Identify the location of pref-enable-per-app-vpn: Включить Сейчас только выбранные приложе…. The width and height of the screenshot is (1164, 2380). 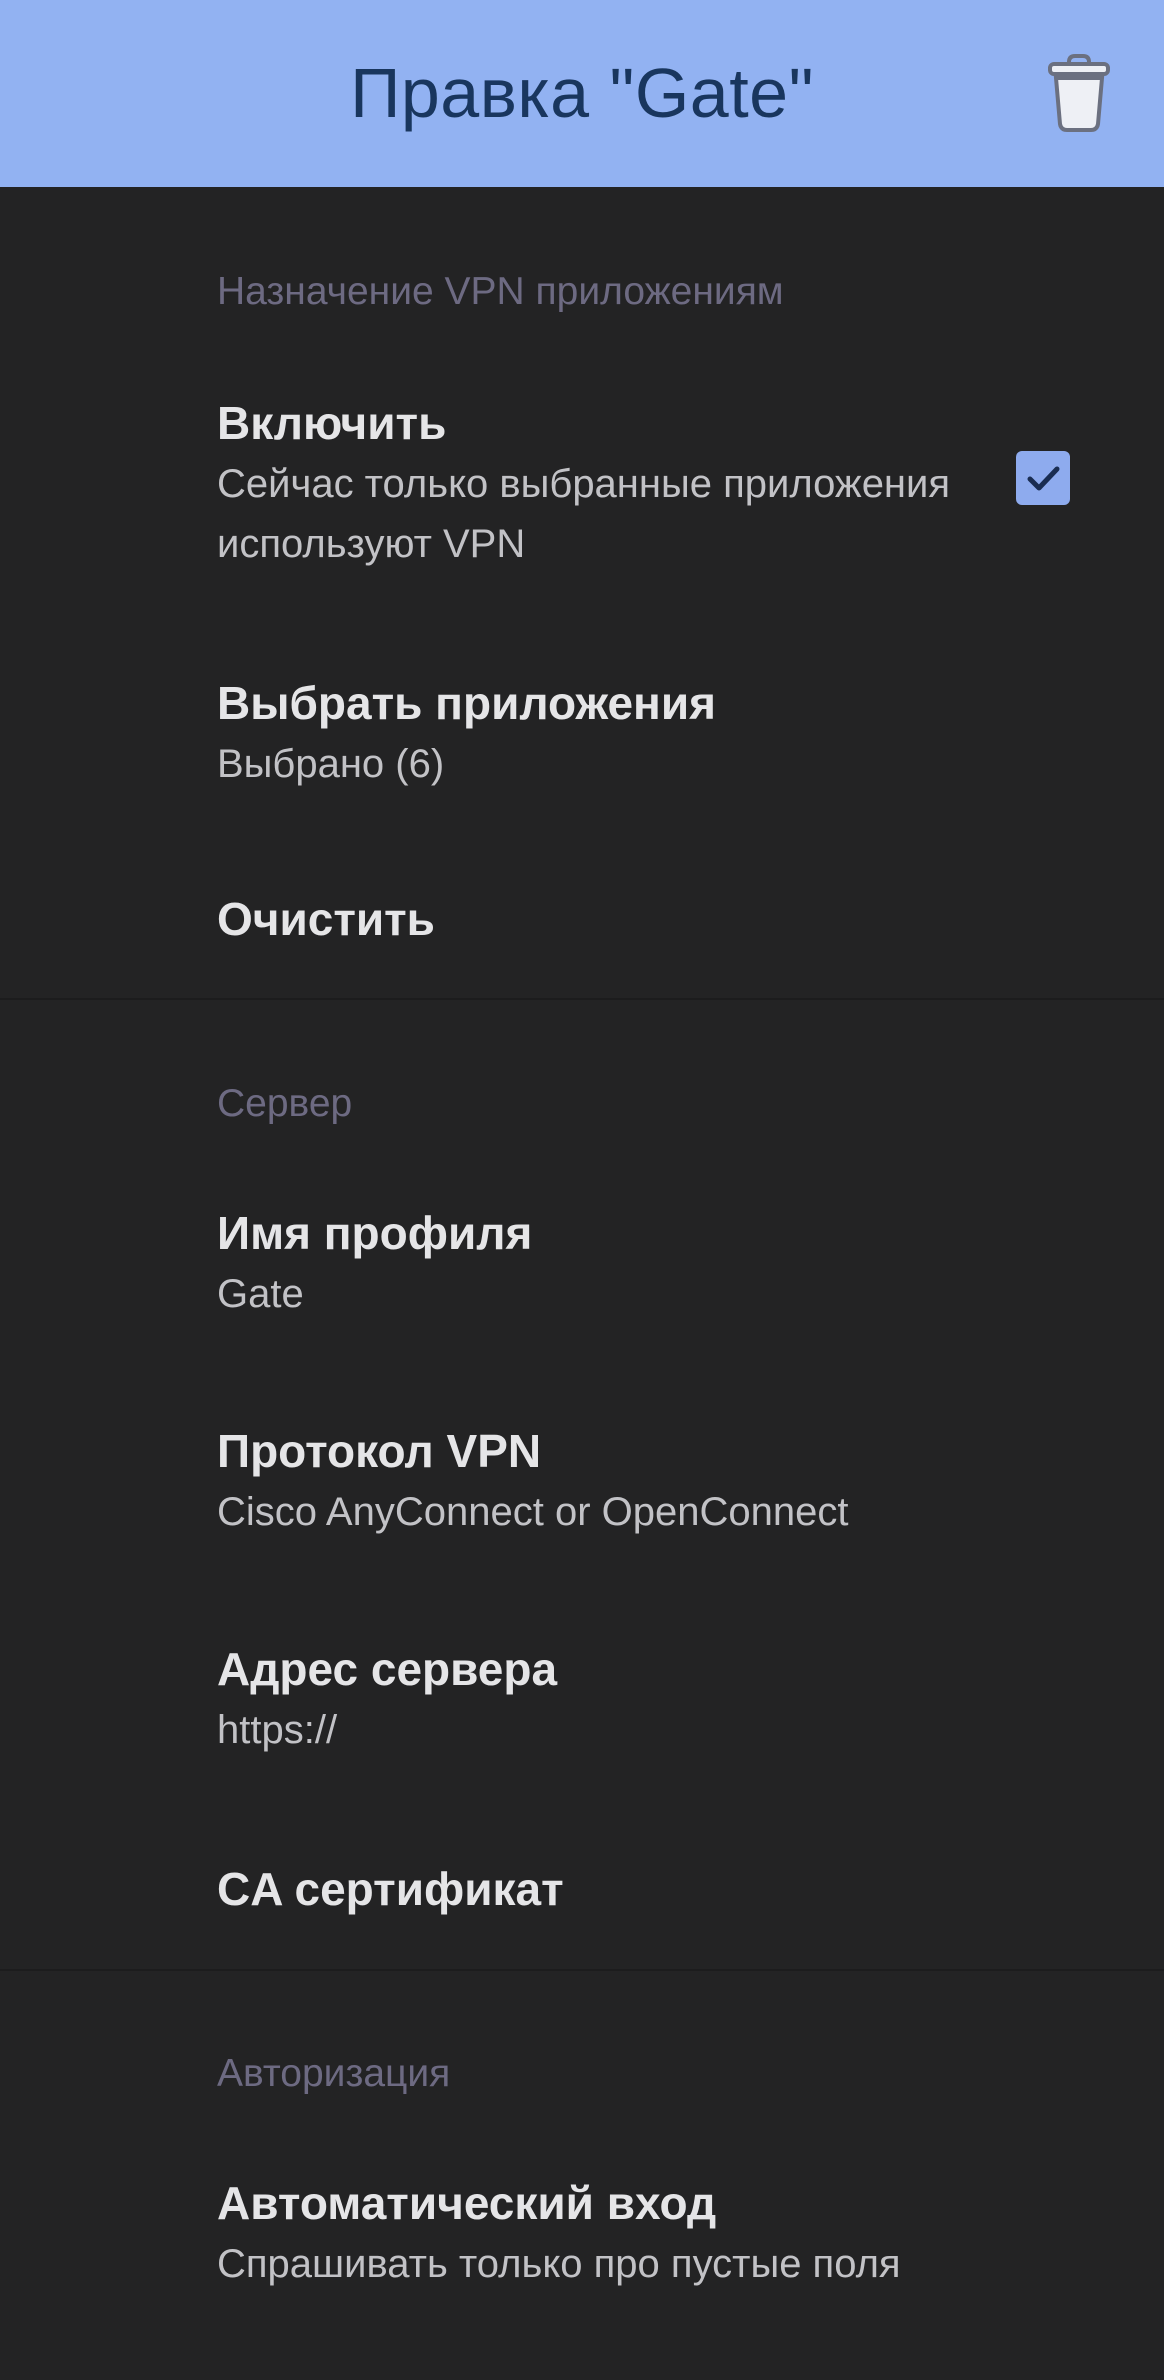
(582, 485).